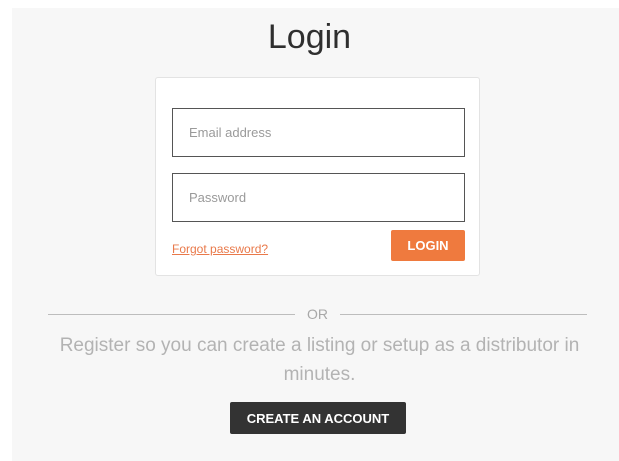  What do you see at coordinates (317, 314) in the screenshot?
I see `divider-label: OR` at bounding box center [317, 314].